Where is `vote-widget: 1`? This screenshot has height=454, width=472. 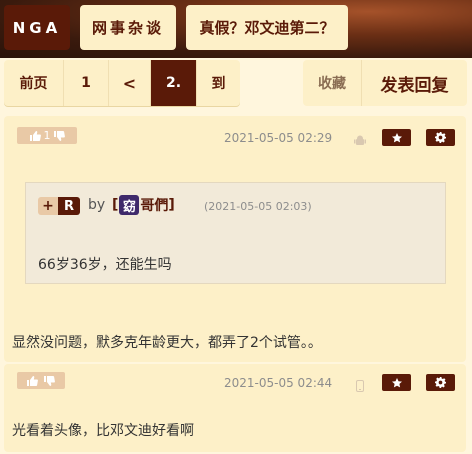 vote-widget: 1 is located at coordinates (47, 135).